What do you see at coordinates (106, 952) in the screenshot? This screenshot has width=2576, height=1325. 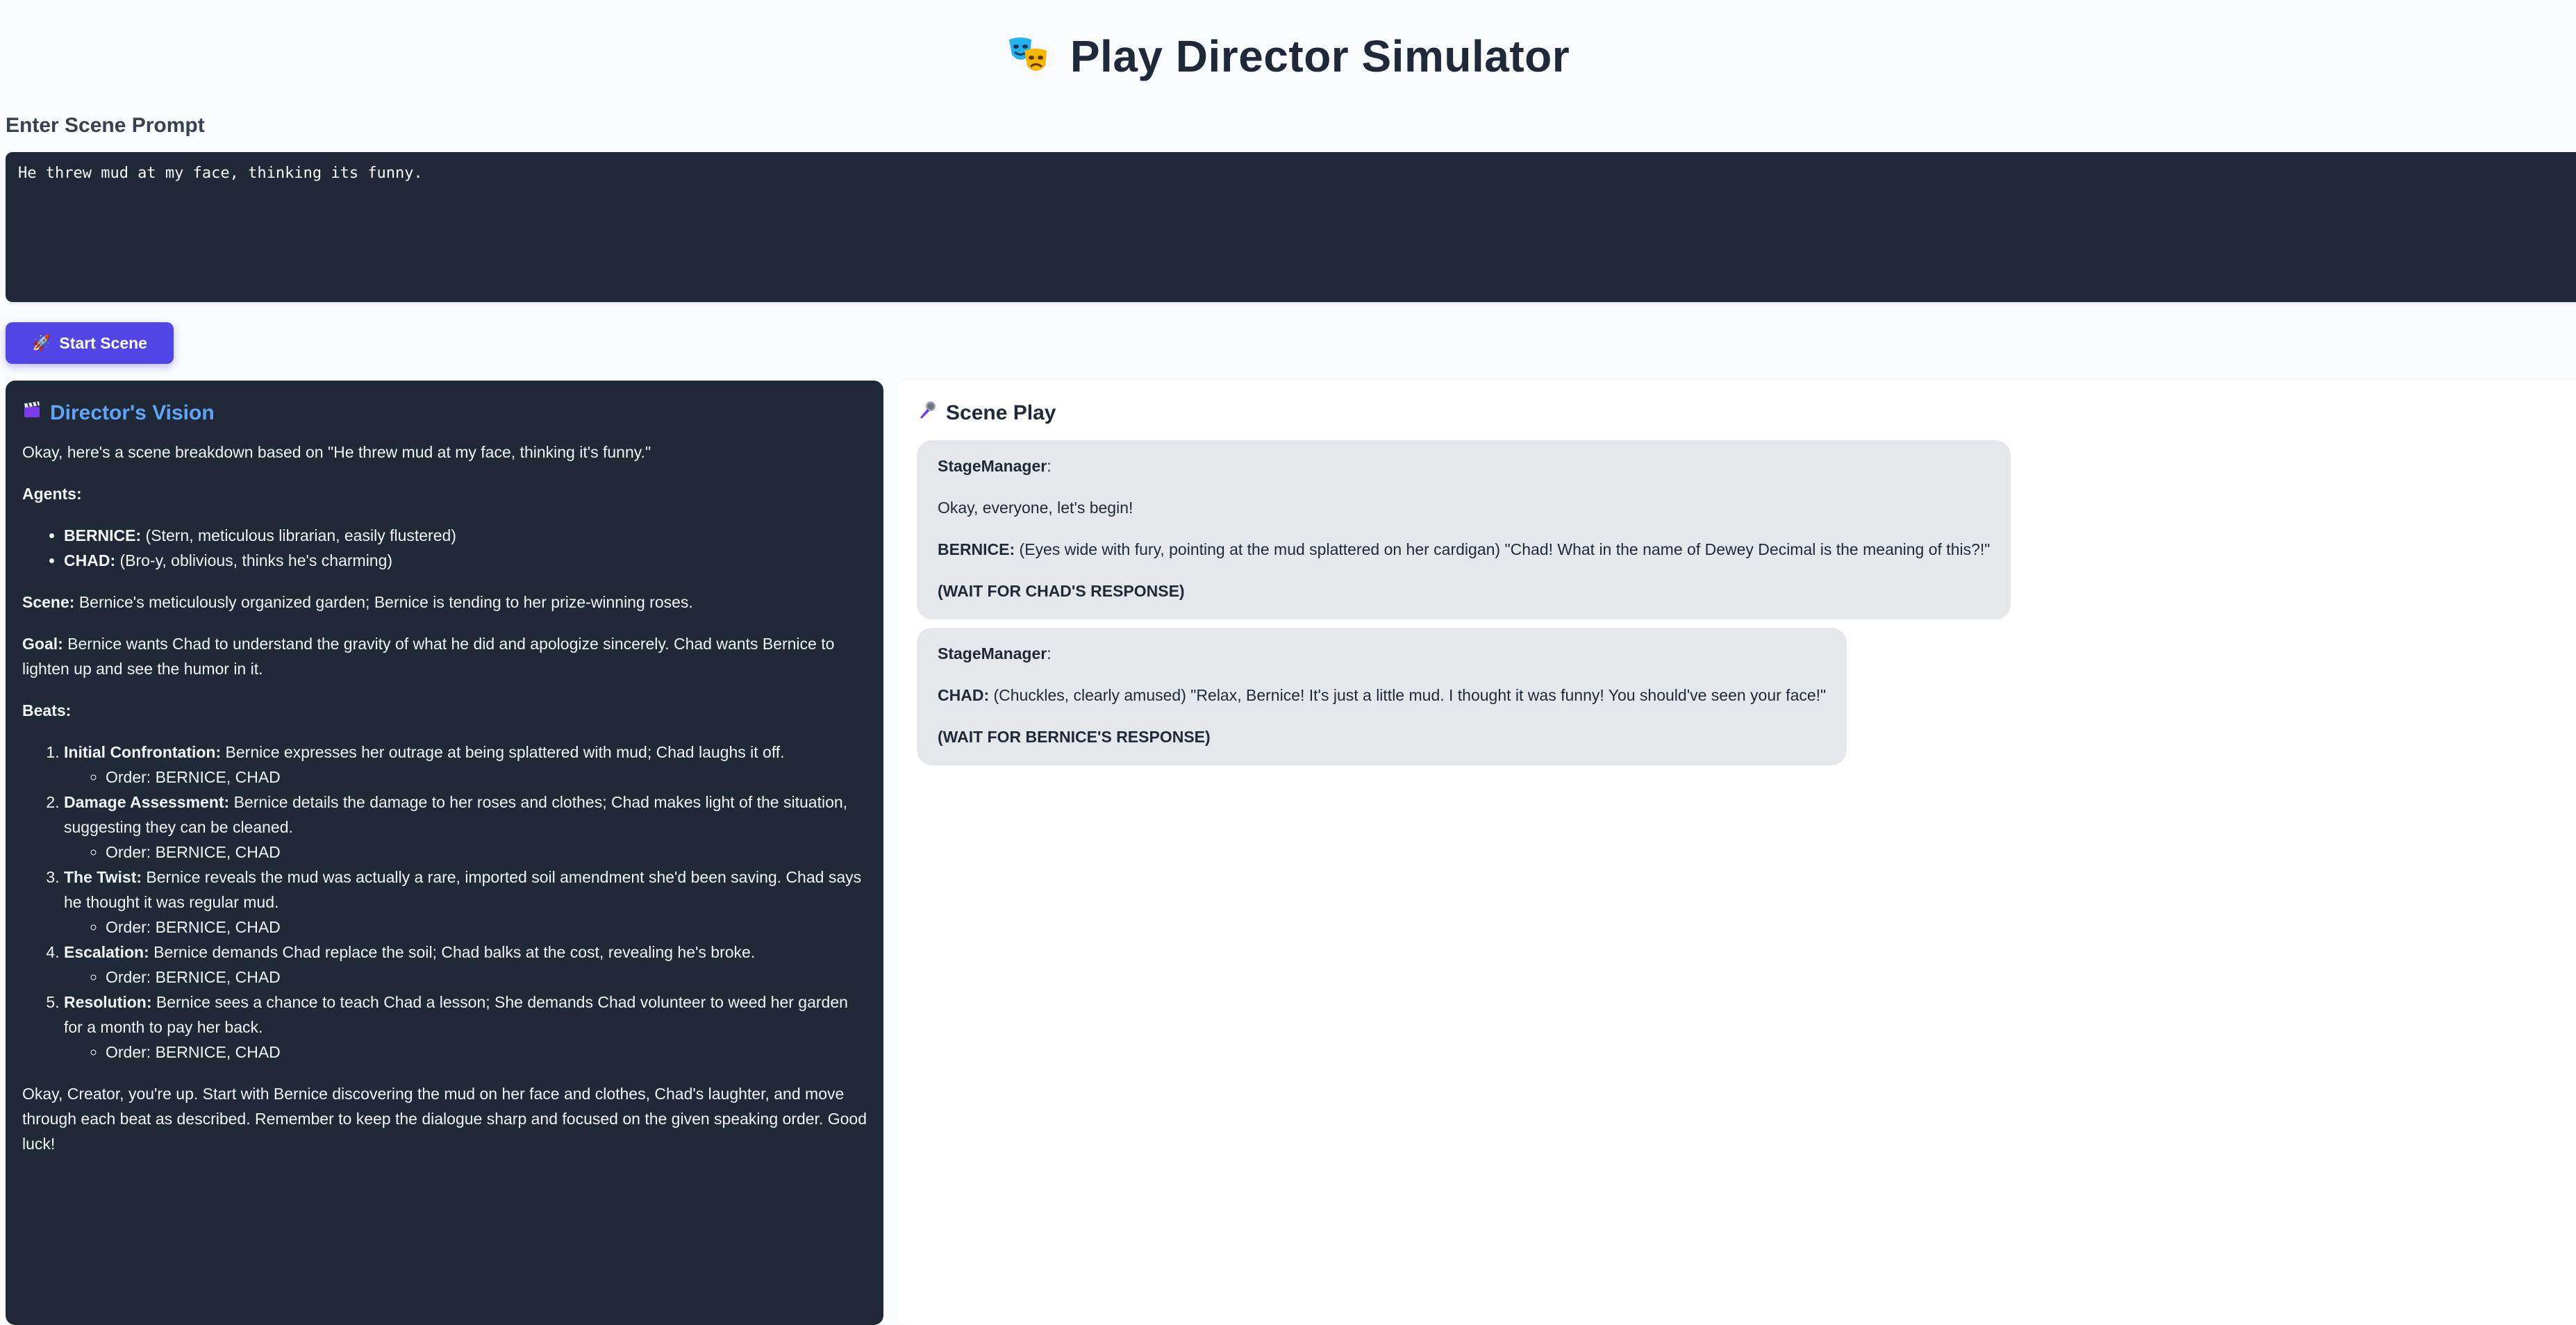 I see `beat-label: Escalation:` at bounding box center [106, 952].